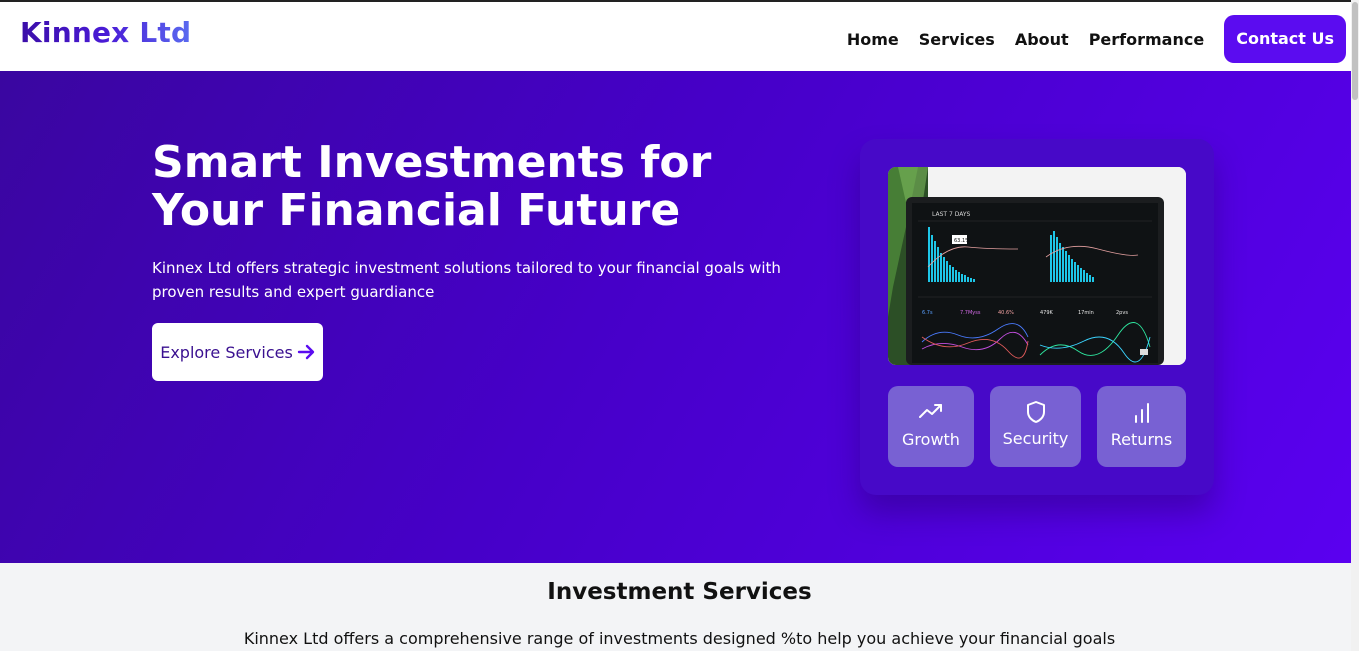 The height and width of the screenshot is (651, 1359). What do you see at coordinates (1047, 313) in the screenshot?
I see `dashboard-stat-4: 479K` at bounding box center [1047, 313].